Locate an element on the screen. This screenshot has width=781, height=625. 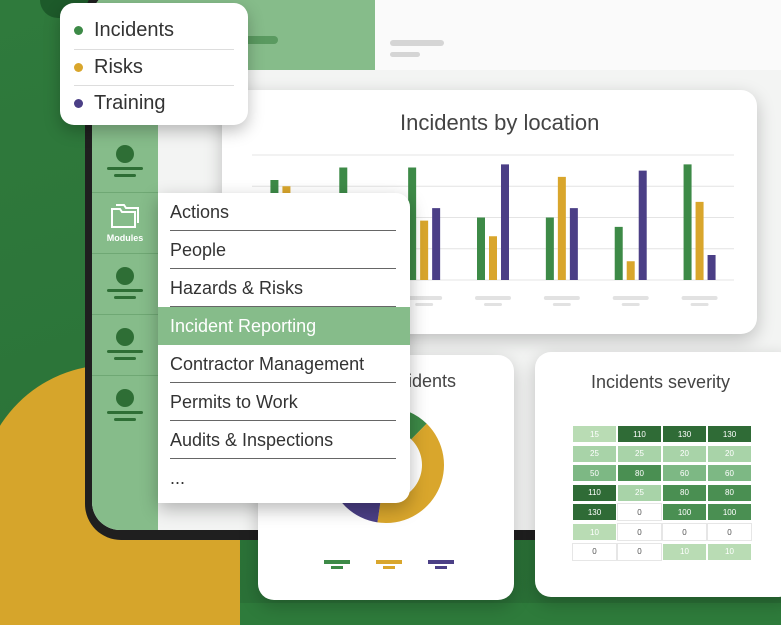
heatmap-cell: 15 is located at coordinates (594, 434).